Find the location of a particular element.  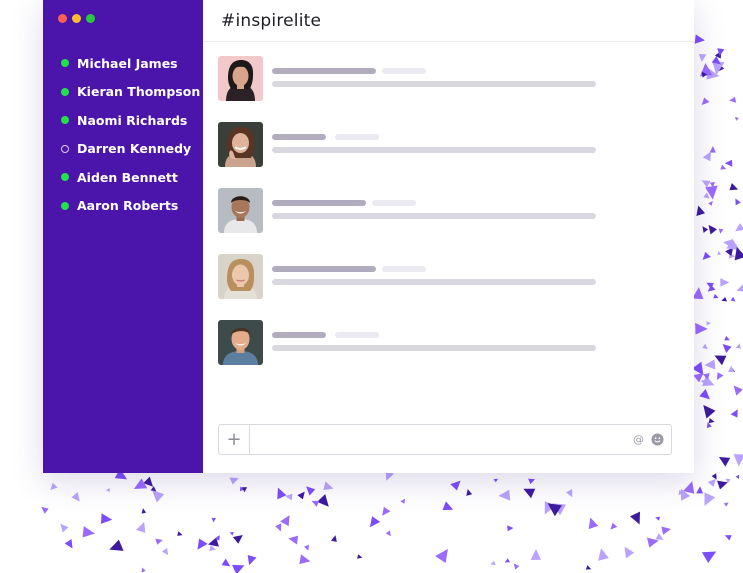

user-name: Michael James is located at coordinates (127, 63).